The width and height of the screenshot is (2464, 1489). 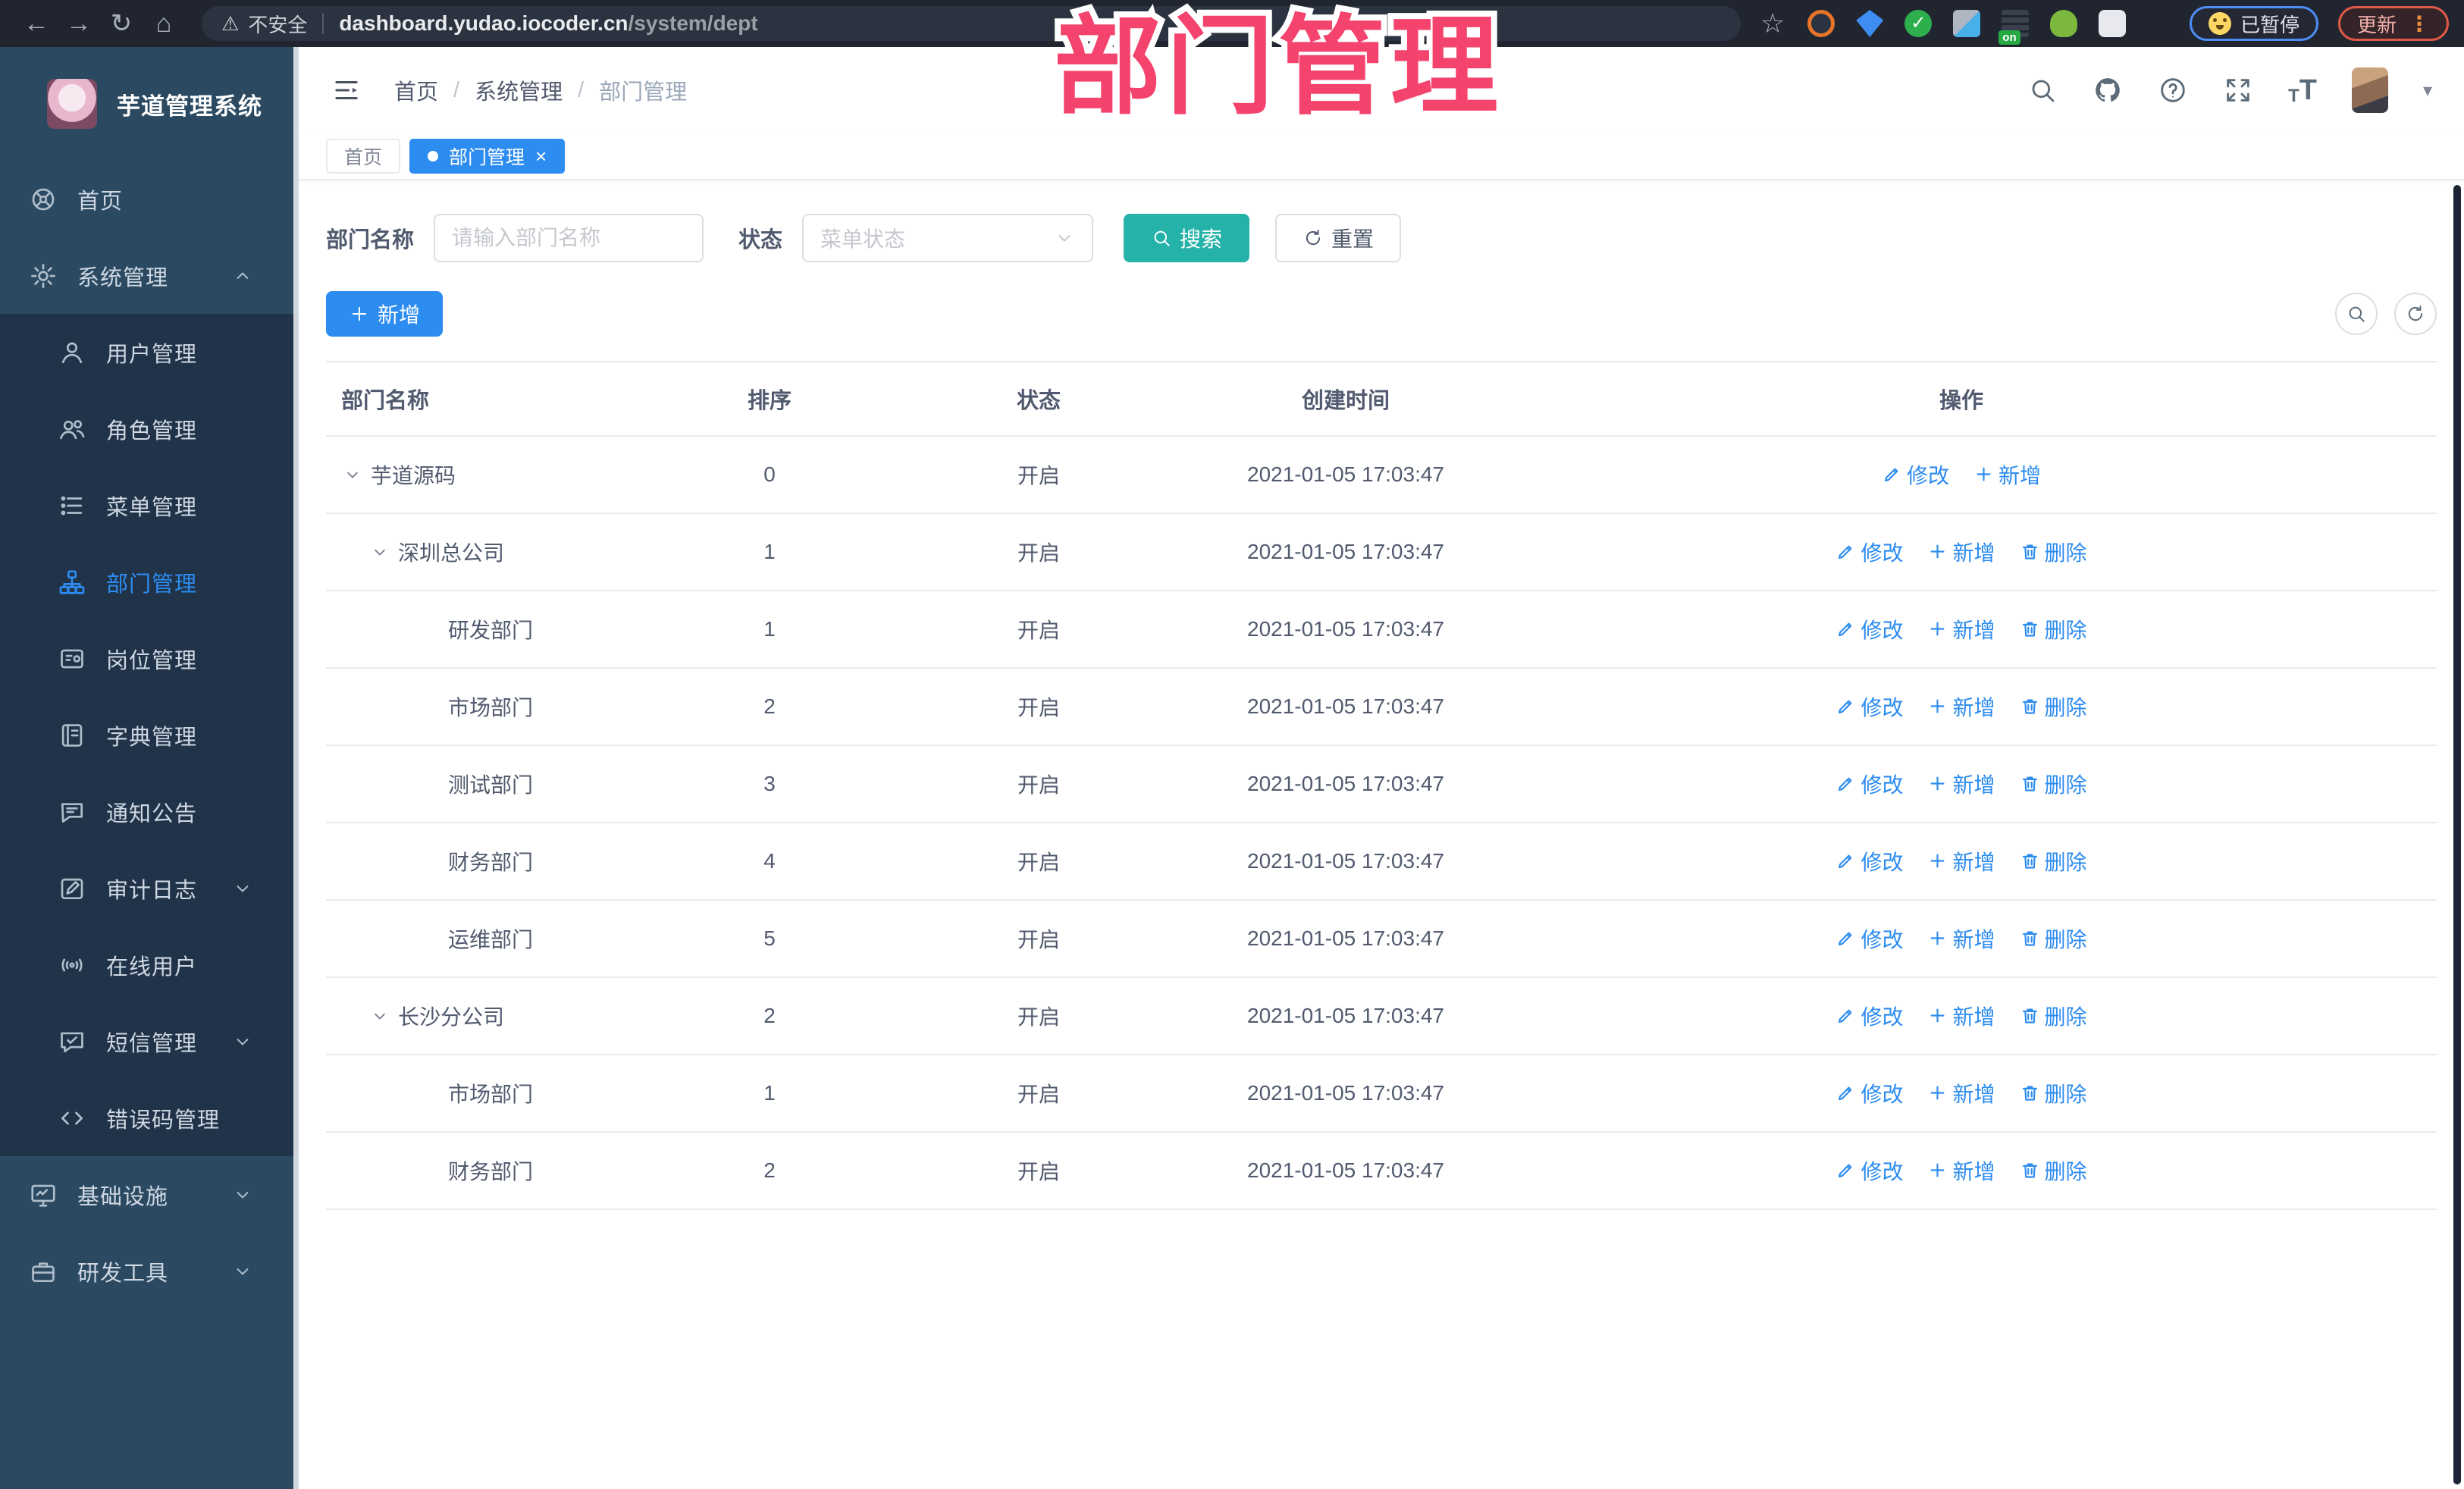 What do you see at coordinates (1846, 939) in the screenshot?
I see `edit-icon` at bounding box center [1846, 939].